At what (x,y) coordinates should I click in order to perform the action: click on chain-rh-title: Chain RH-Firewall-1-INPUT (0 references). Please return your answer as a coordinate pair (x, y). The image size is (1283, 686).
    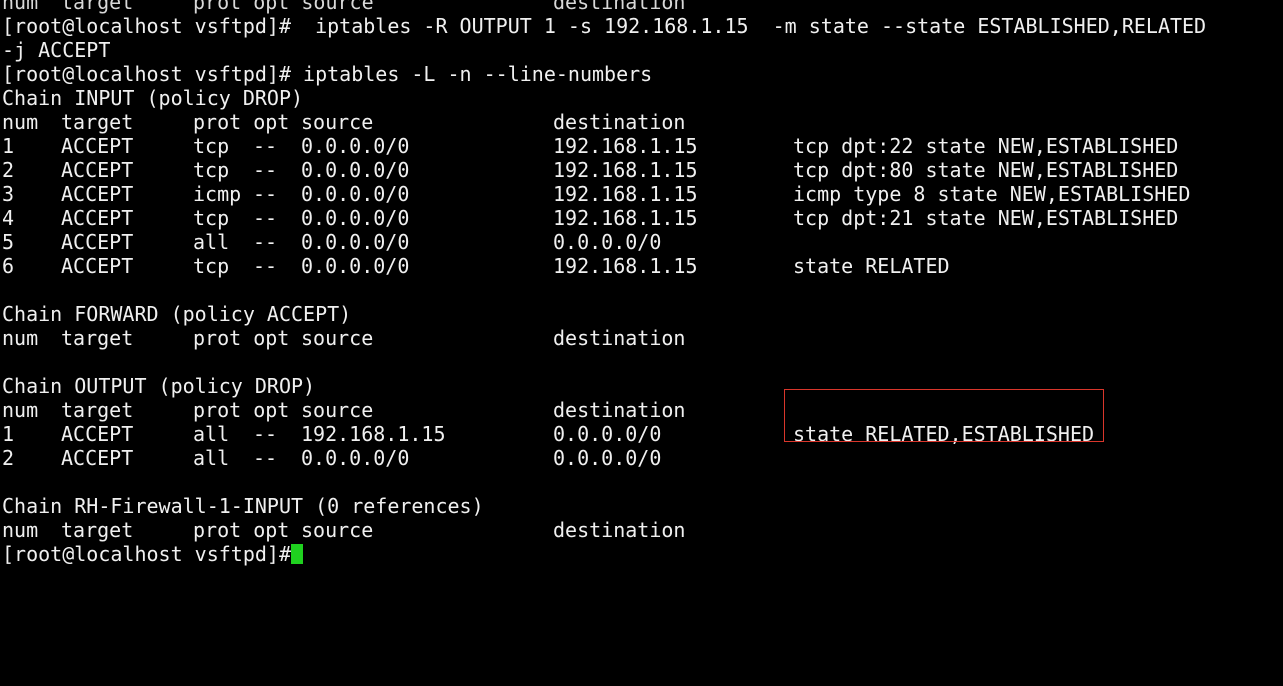
    Looking at the image, I should click on (243, 506).